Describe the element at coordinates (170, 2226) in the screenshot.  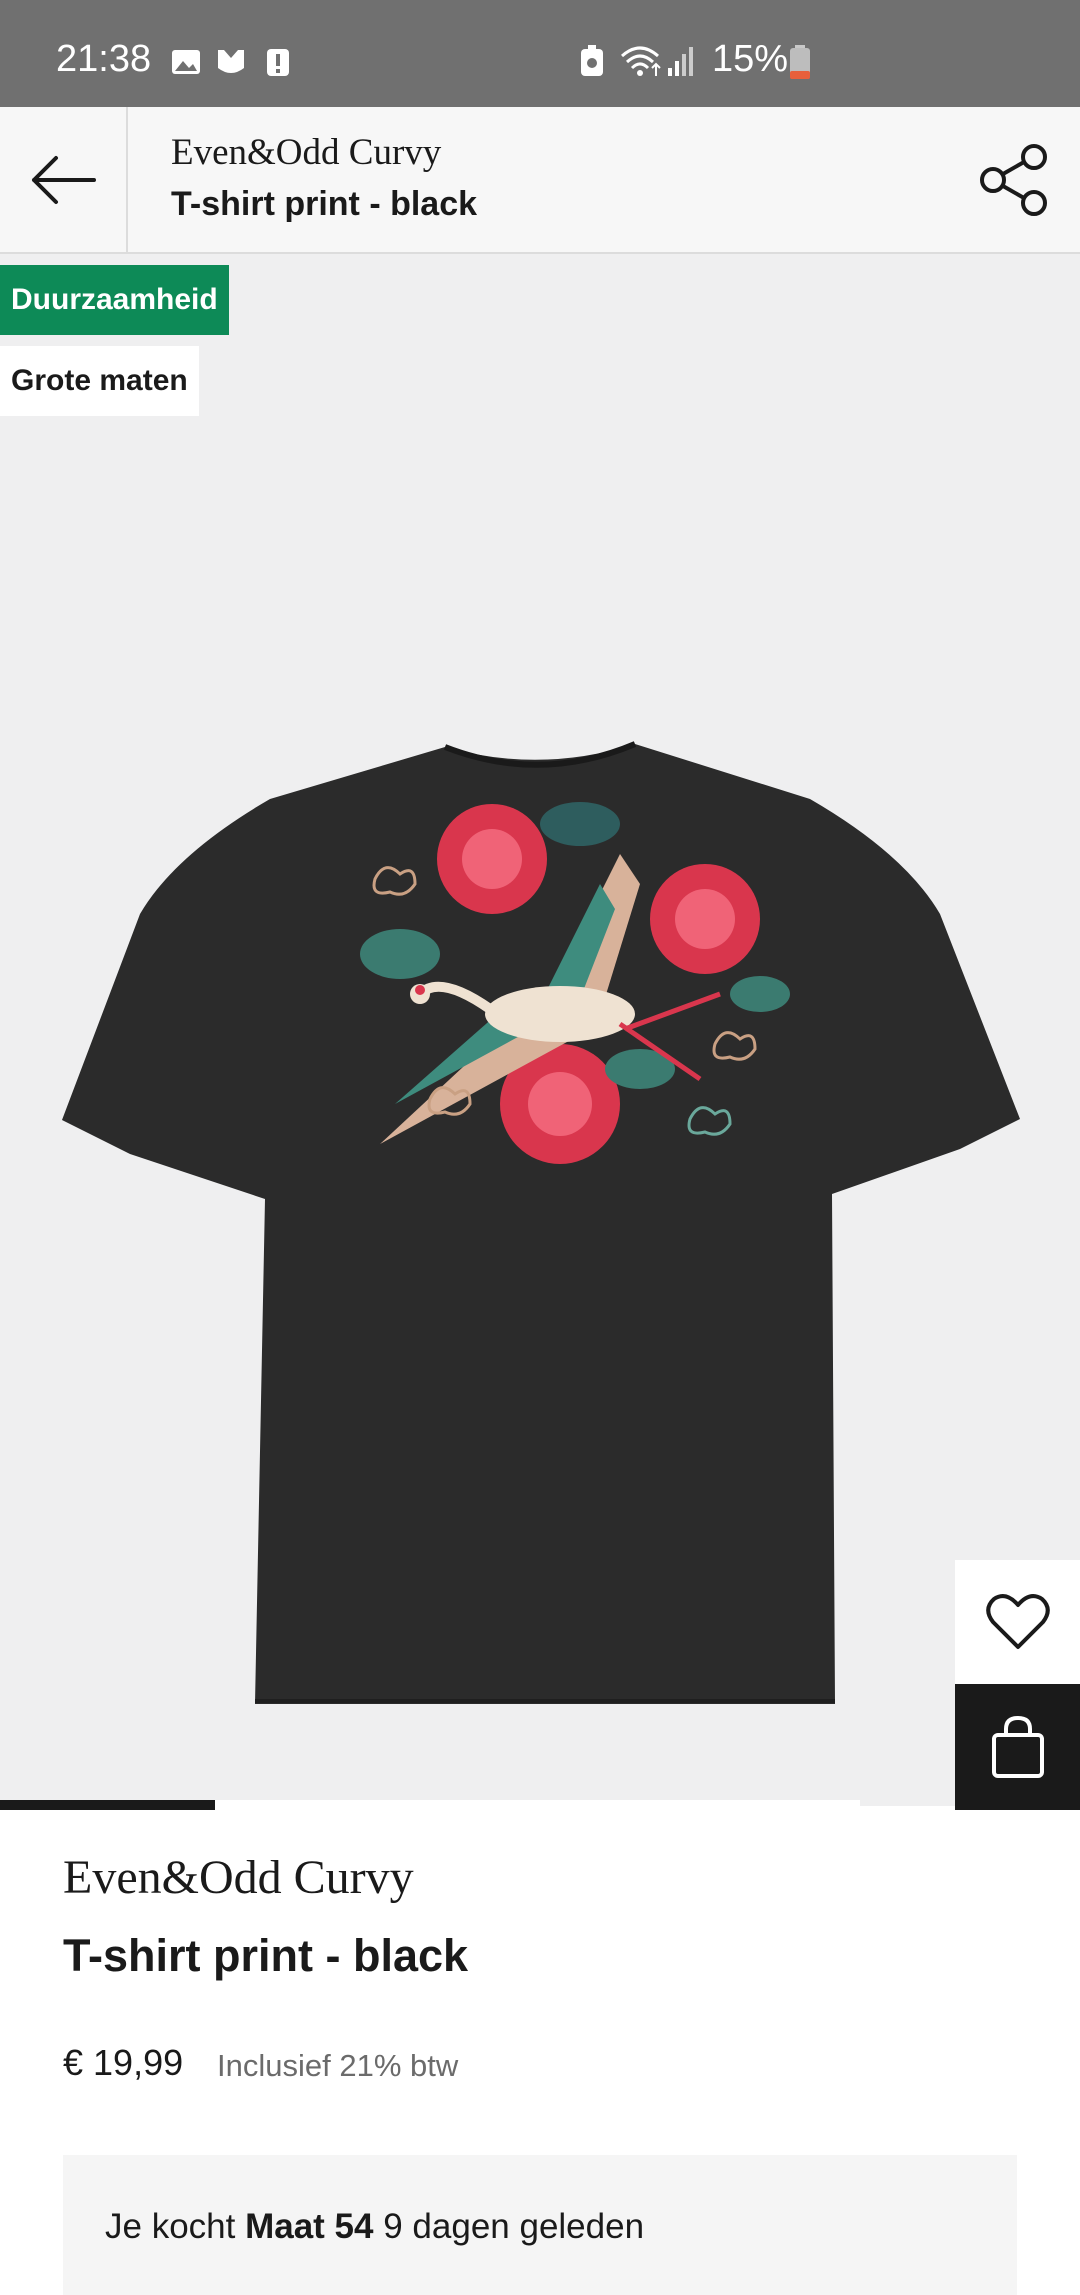
I see `purchase-prefix: Je kocht` at that location.